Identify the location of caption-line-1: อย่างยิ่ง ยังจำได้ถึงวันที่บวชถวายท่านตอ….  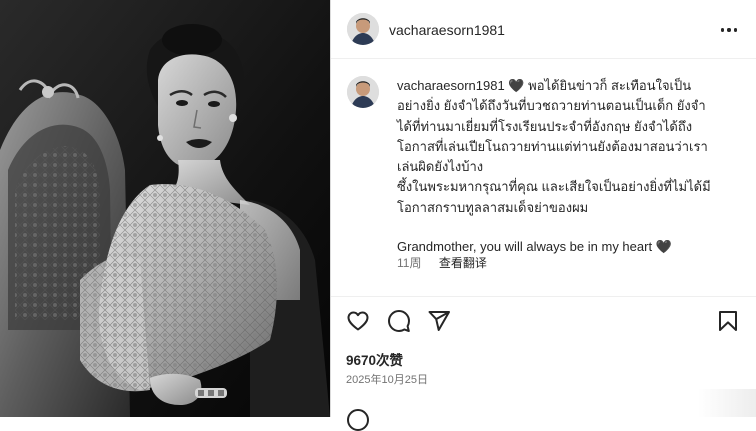
(551, 106).